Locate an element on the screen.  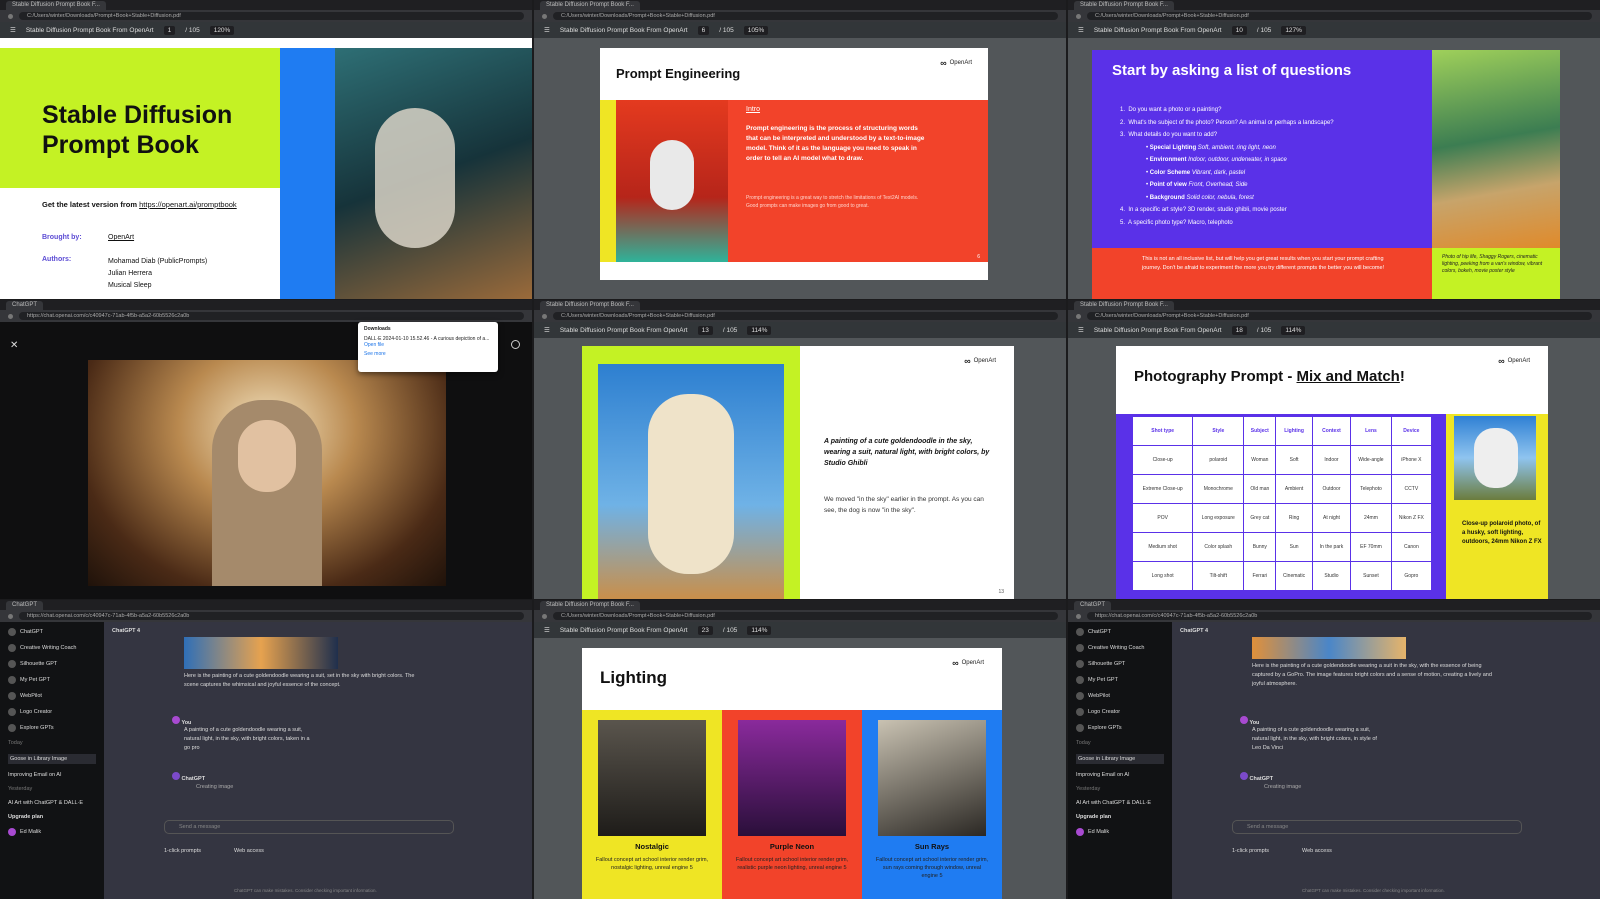
info-icon is located at coordinates (515, 344).